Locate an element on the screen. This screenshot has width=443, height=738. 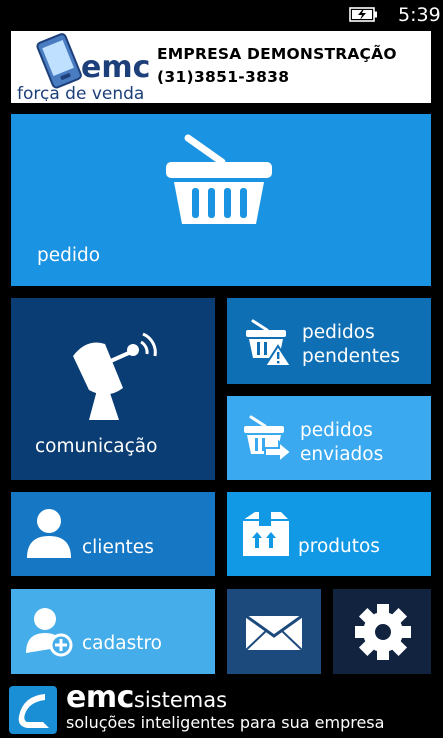
brand-light: sistemas is located at coordinates (180, 700).